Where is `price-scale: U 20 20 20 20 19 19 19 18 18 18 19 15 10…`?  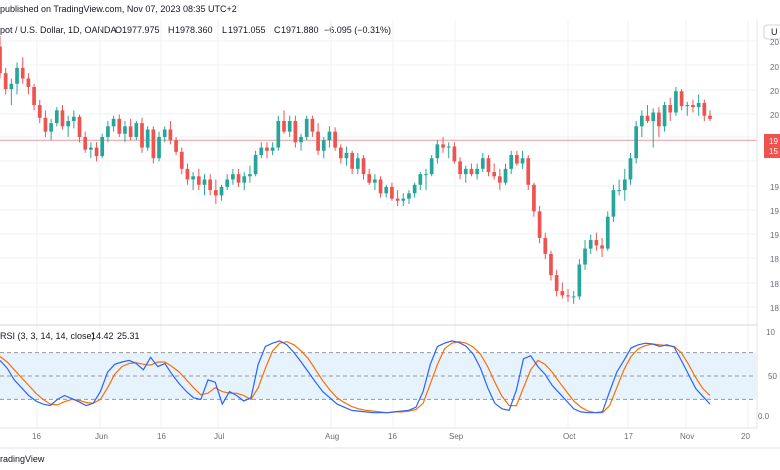
price-scale: U 20 20 20 20 19 19 19 18 18 18 19 15 10… is located at coordinates (768, 224).